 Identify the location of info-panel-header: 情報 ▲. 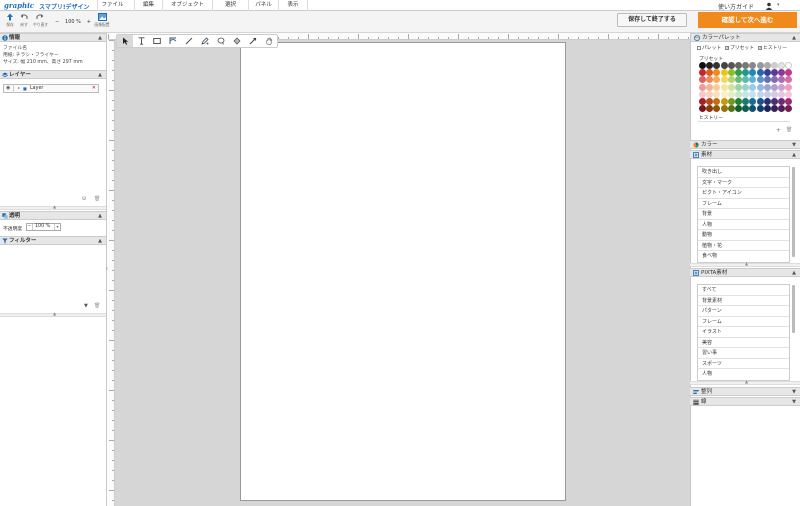
(53, 37).